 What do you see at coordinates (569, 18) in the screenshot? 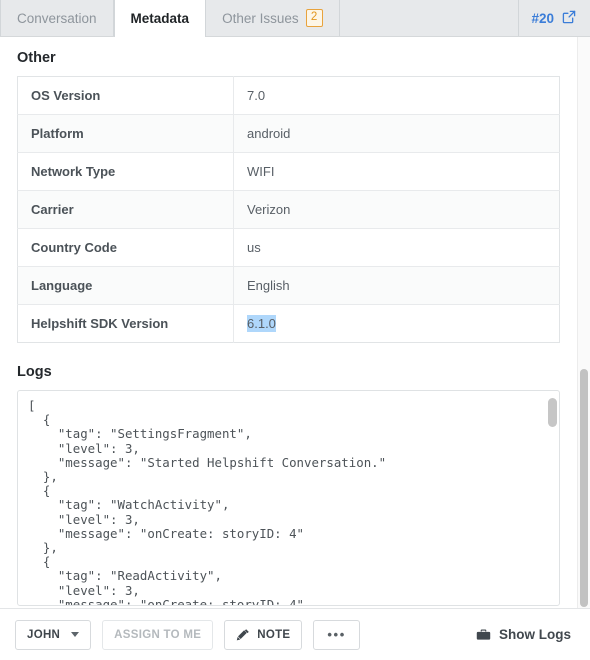
I see `external-link-icon` at bounding box center [569, 18].